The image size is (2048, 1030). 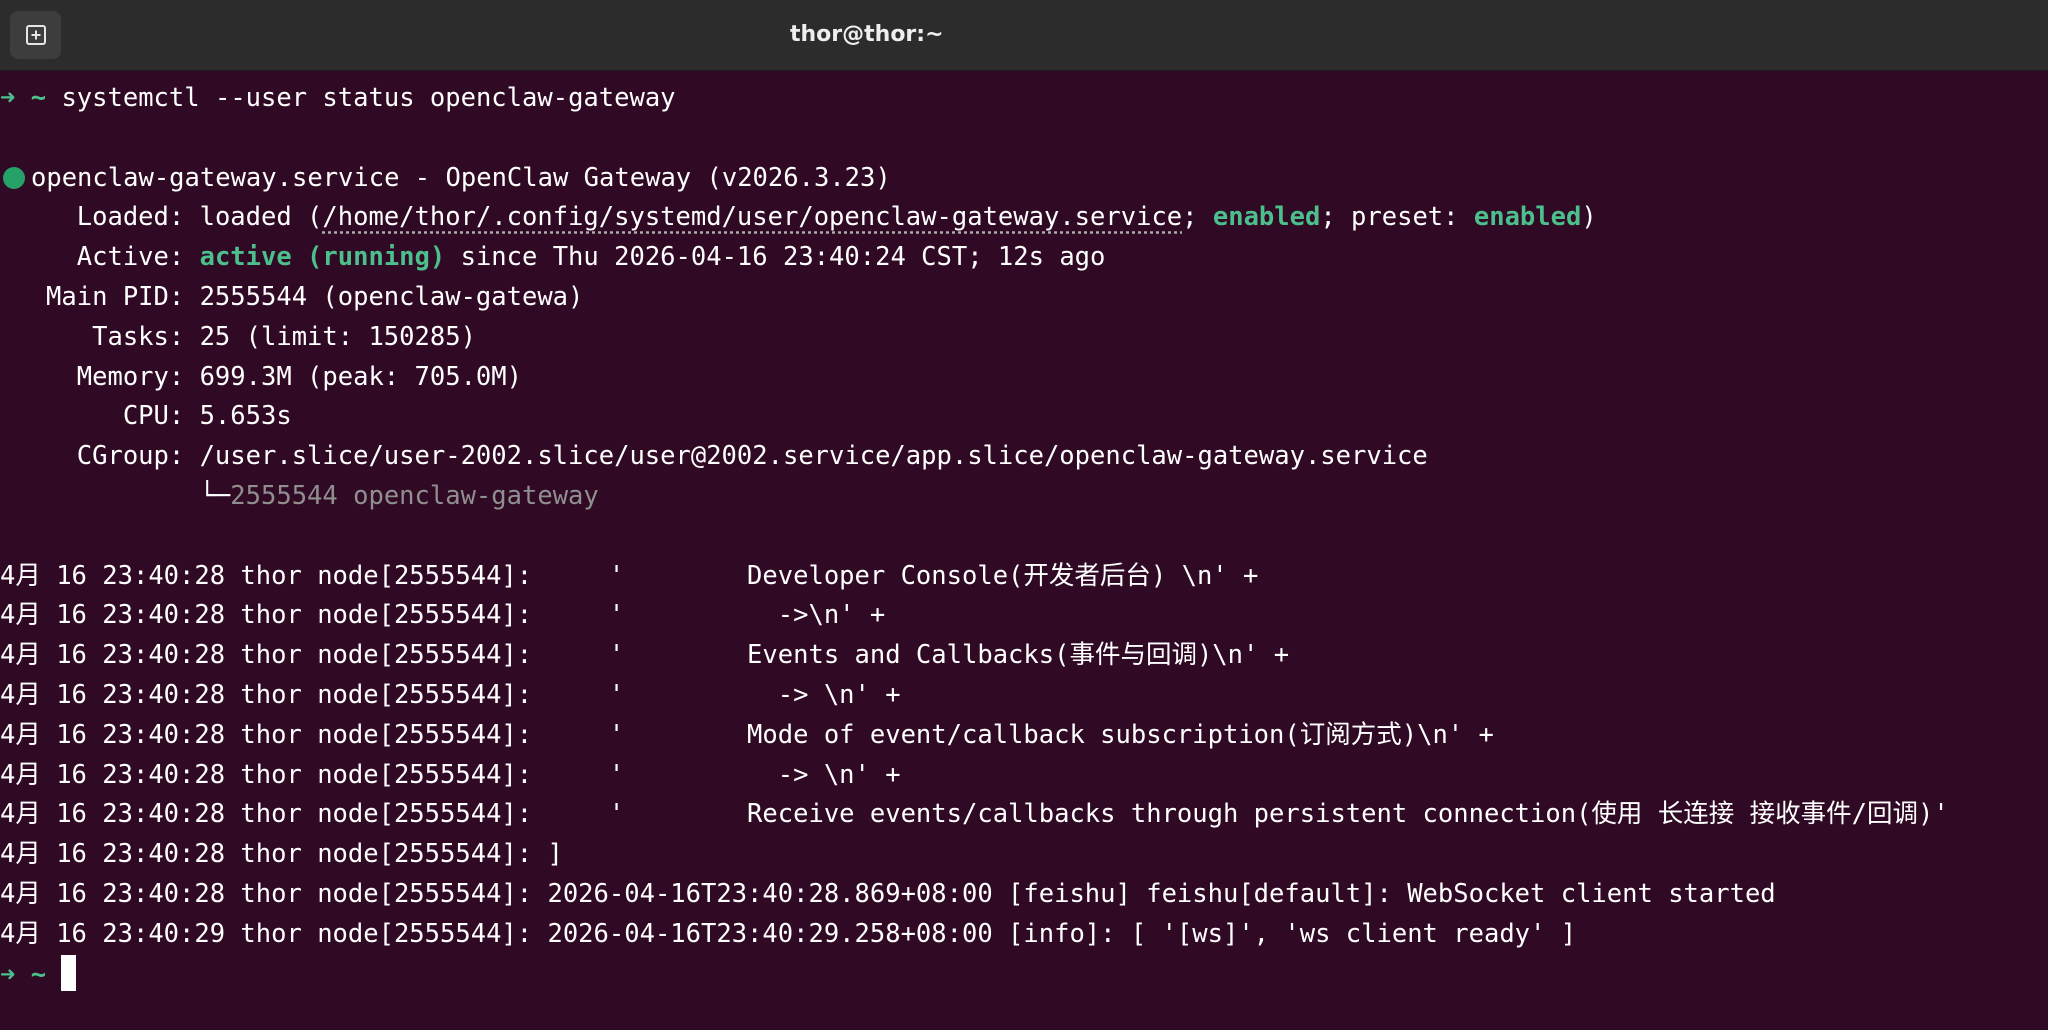 What do you see at coordinates (1397, 217) in the screenshot?
I see `preset-label: ; preset:` at bounding box center [1397, 217].